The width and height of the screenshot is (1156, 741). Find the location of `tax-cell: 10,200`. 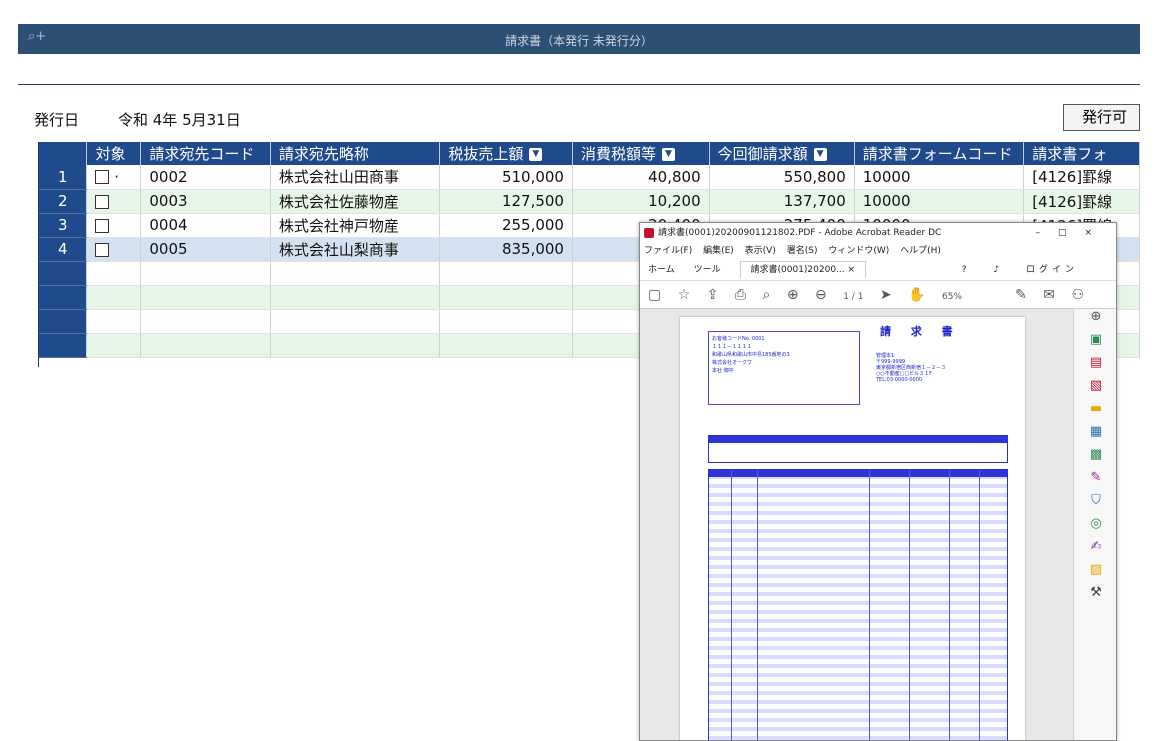

tax-cell: 10,200 is located at coordinates (641, 201).